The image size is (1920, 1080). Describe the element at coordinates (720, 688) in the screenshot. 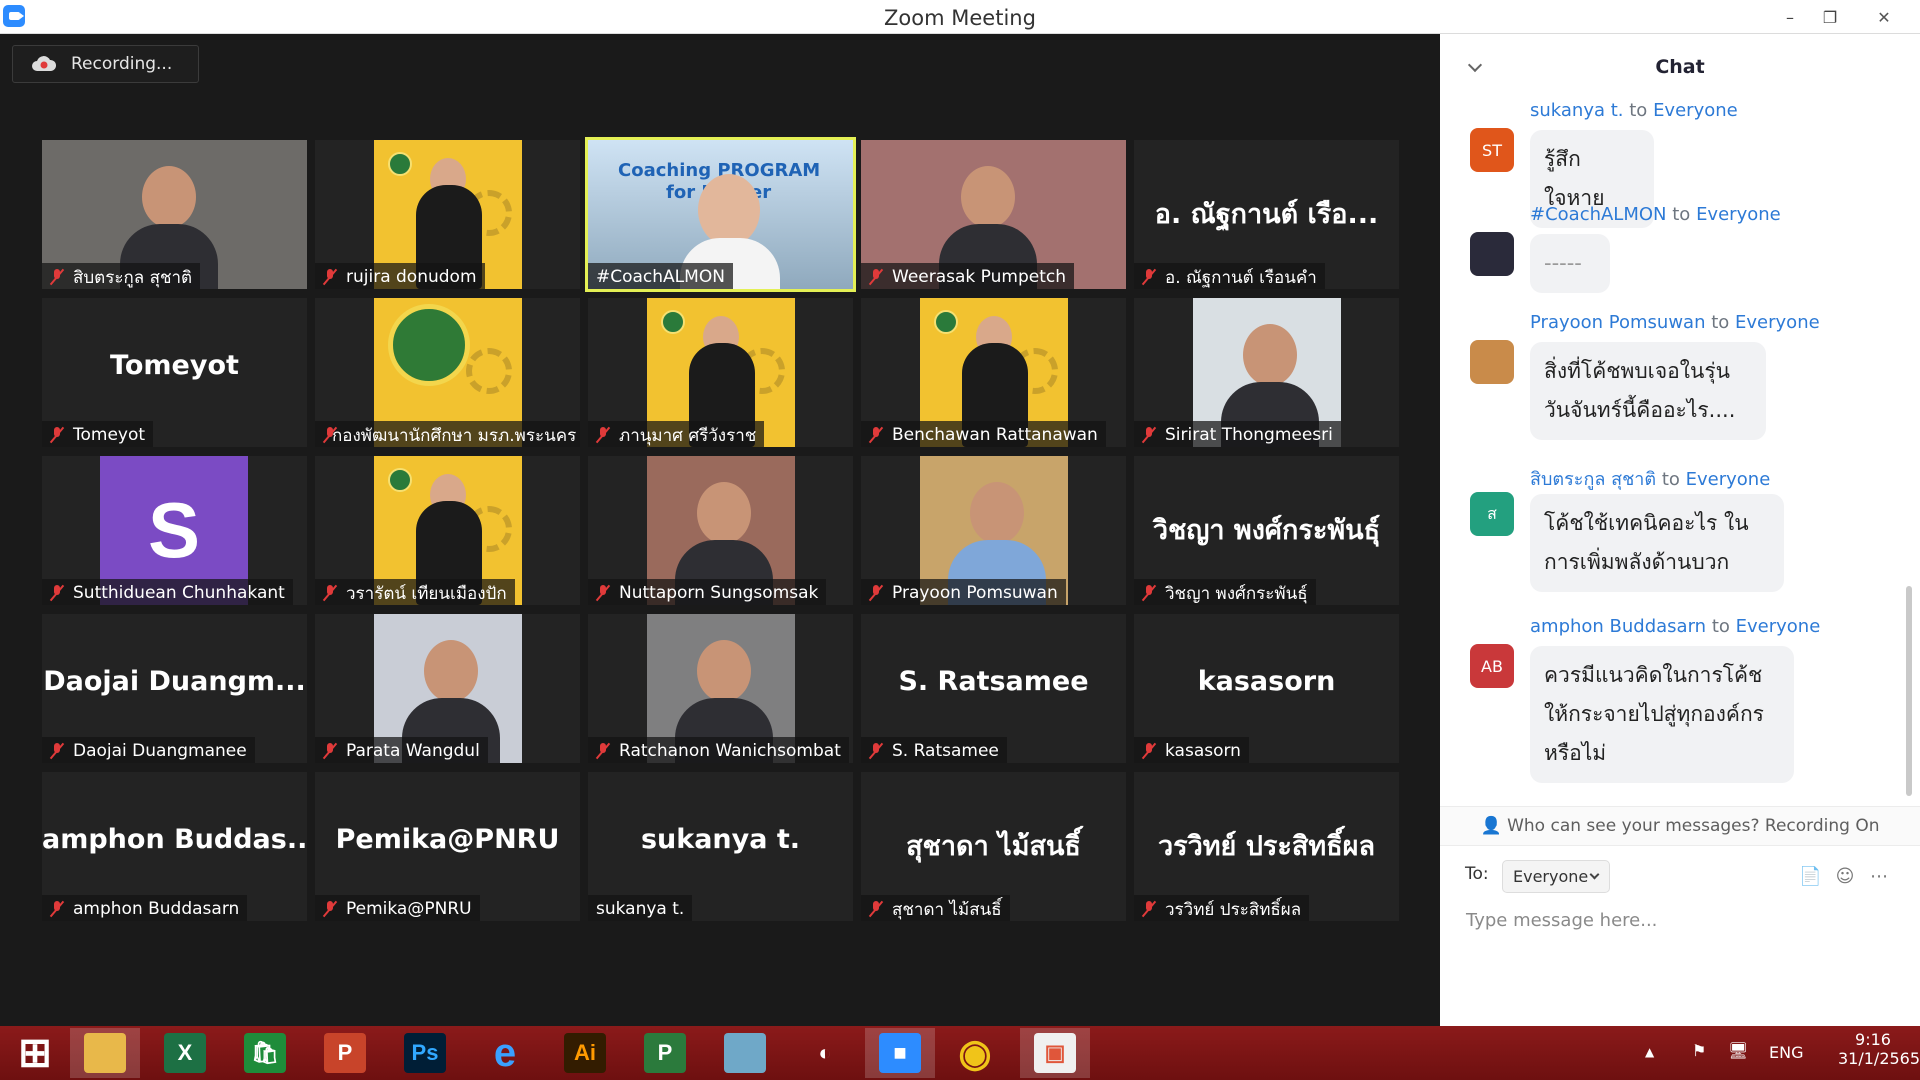

I see `participant-tile: Ratchanon Wanichsombat` at that location.